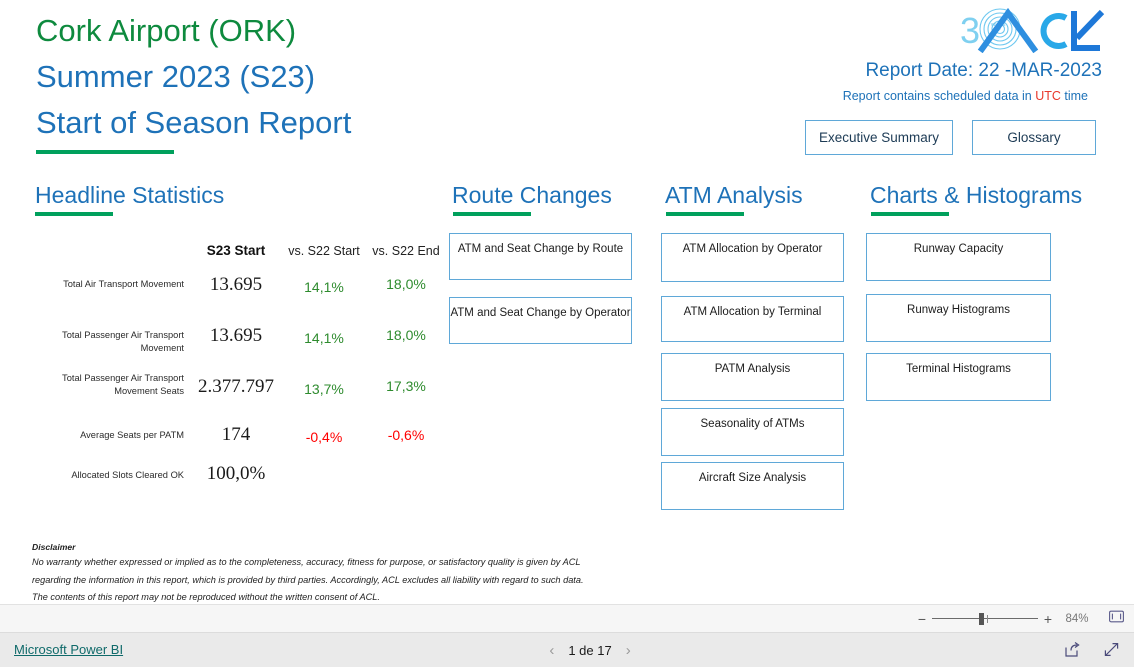 Image resolution: width=1134 pixels, height=667 pixels. I want to click on stat-row-label: Total Air Transport Movement, so click(123, 284).